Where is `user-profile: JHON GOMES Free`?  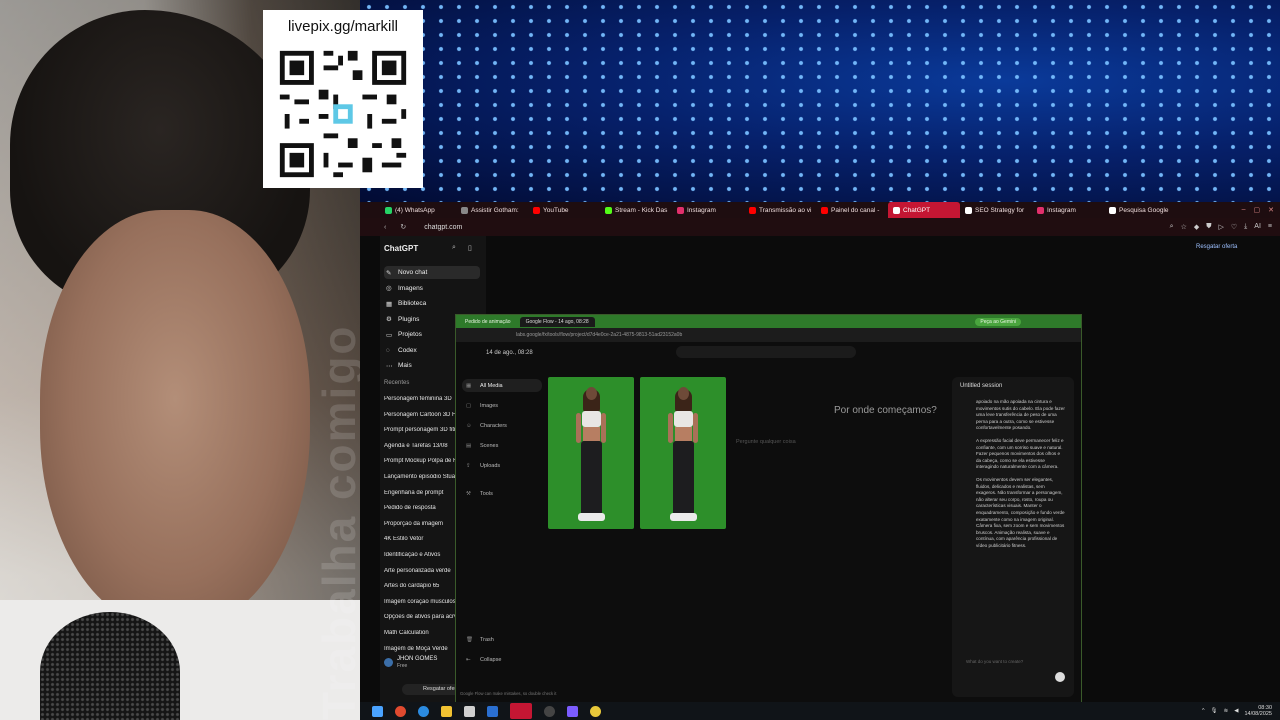 user-profile: JHON GOMES Free is located at coordinates (410, 662).